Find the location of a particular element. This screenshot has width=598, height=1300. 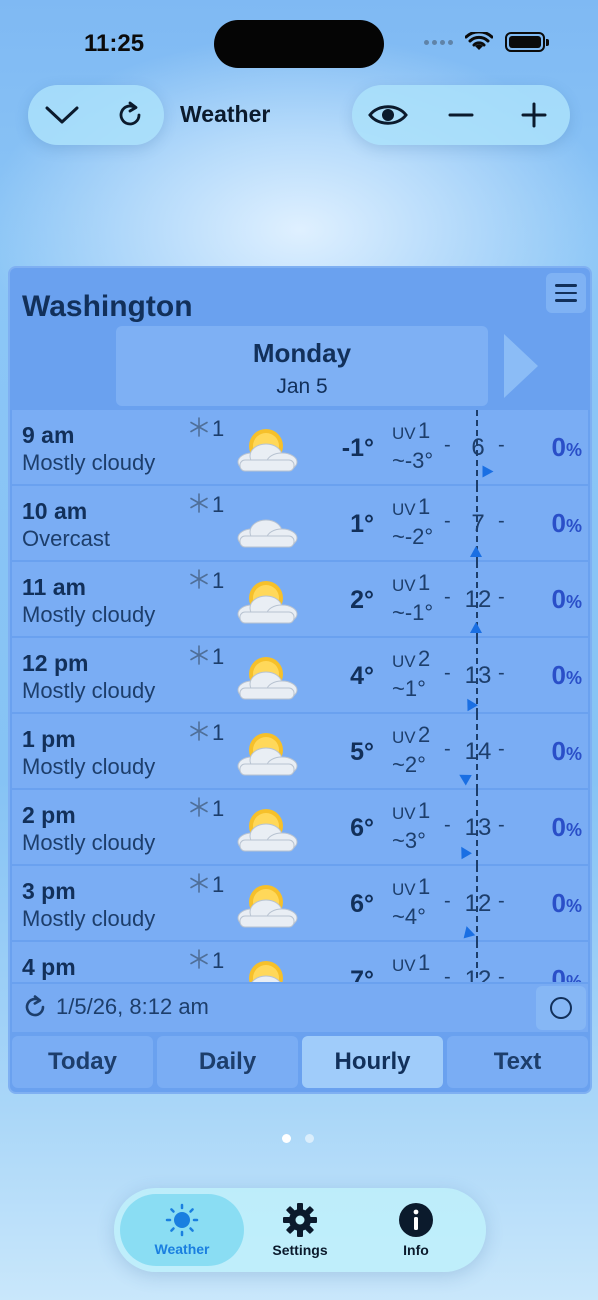

circle-icon is located at coordinates (561, 1008).